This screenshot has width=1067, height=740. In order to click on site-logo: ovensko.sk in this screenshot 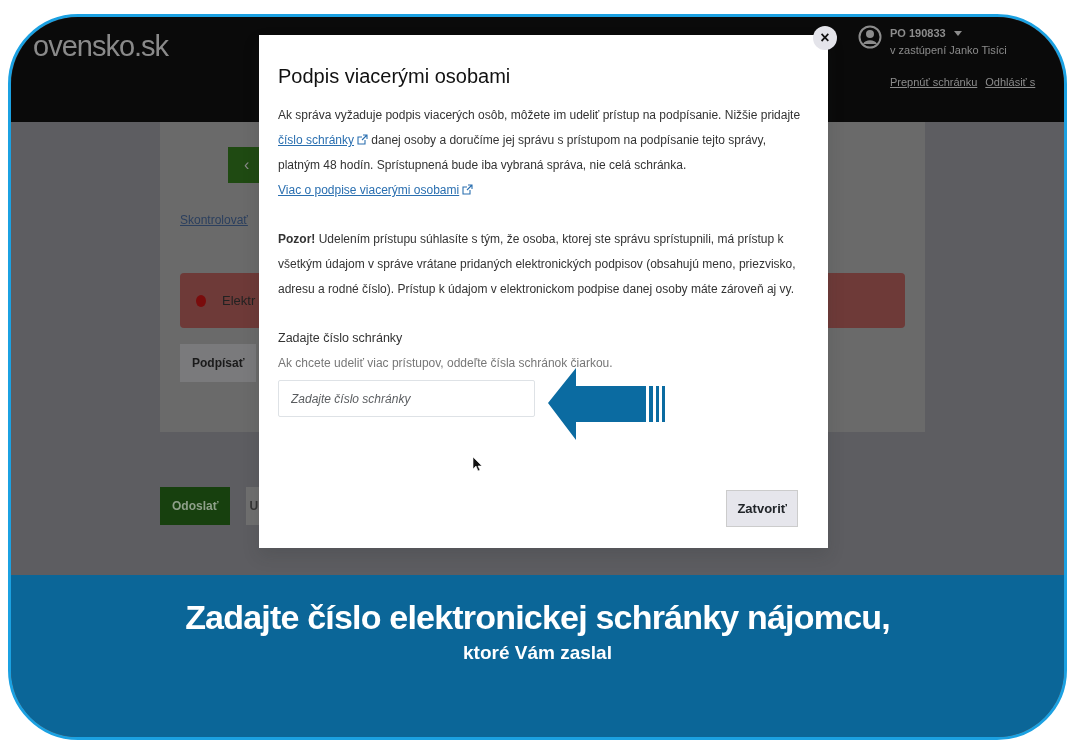, I will do `click(101, 73)`.